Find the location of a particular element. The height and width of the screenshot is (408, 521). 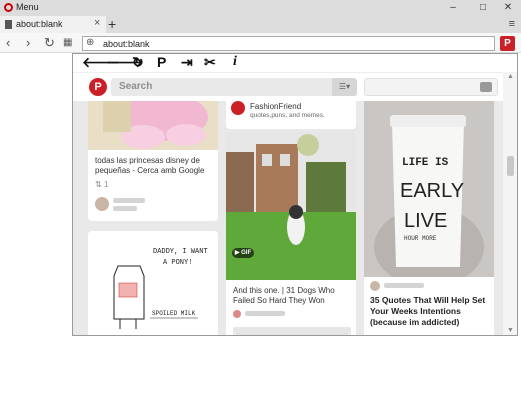

globe-icon: ⊕ is located at coordinates (90, 42).